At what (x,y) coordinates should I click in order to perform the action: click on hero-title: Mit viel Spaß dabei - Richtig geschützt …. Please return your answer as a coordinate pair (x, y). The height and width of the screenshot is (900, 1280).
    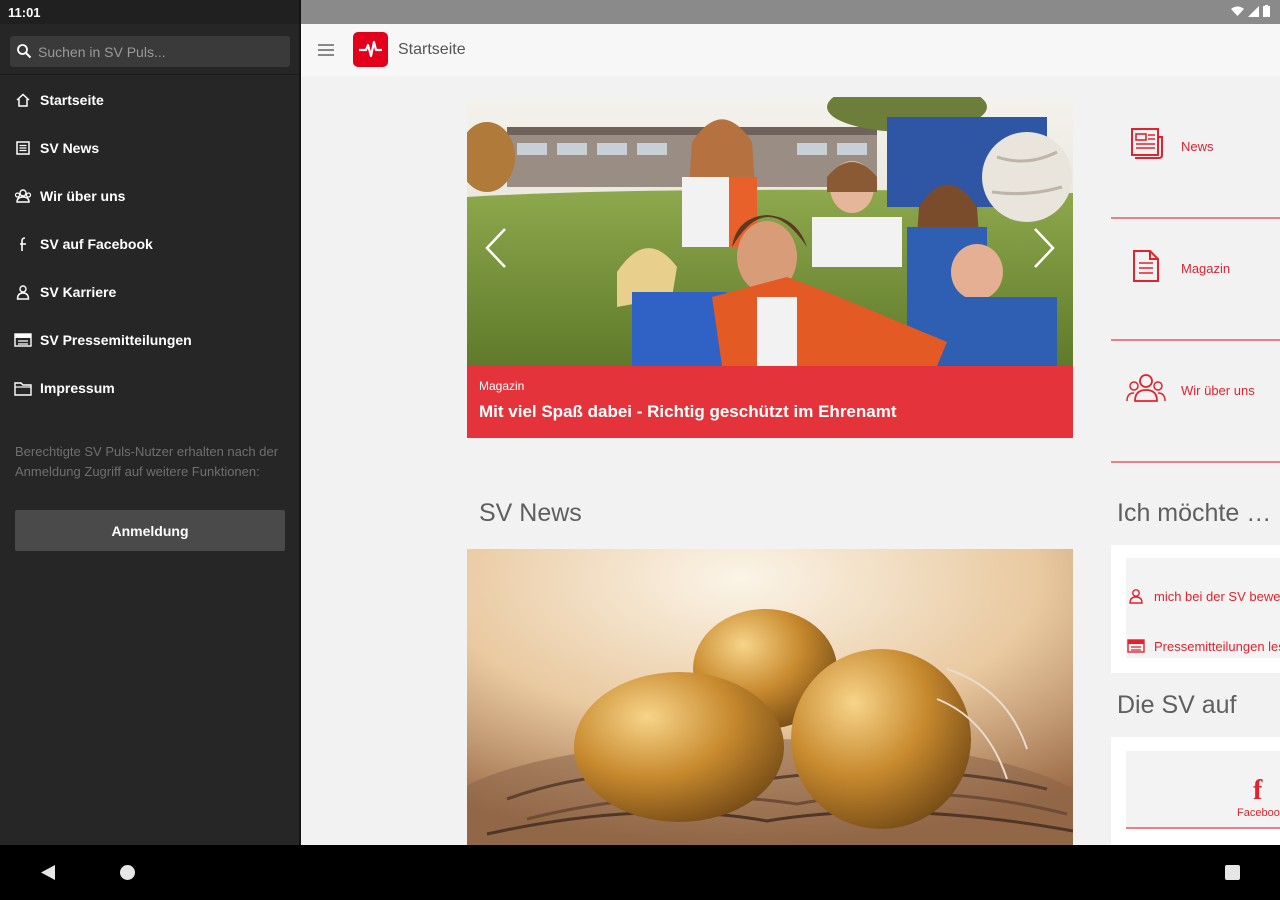
    Looking at the image, I should click on (688, 411).